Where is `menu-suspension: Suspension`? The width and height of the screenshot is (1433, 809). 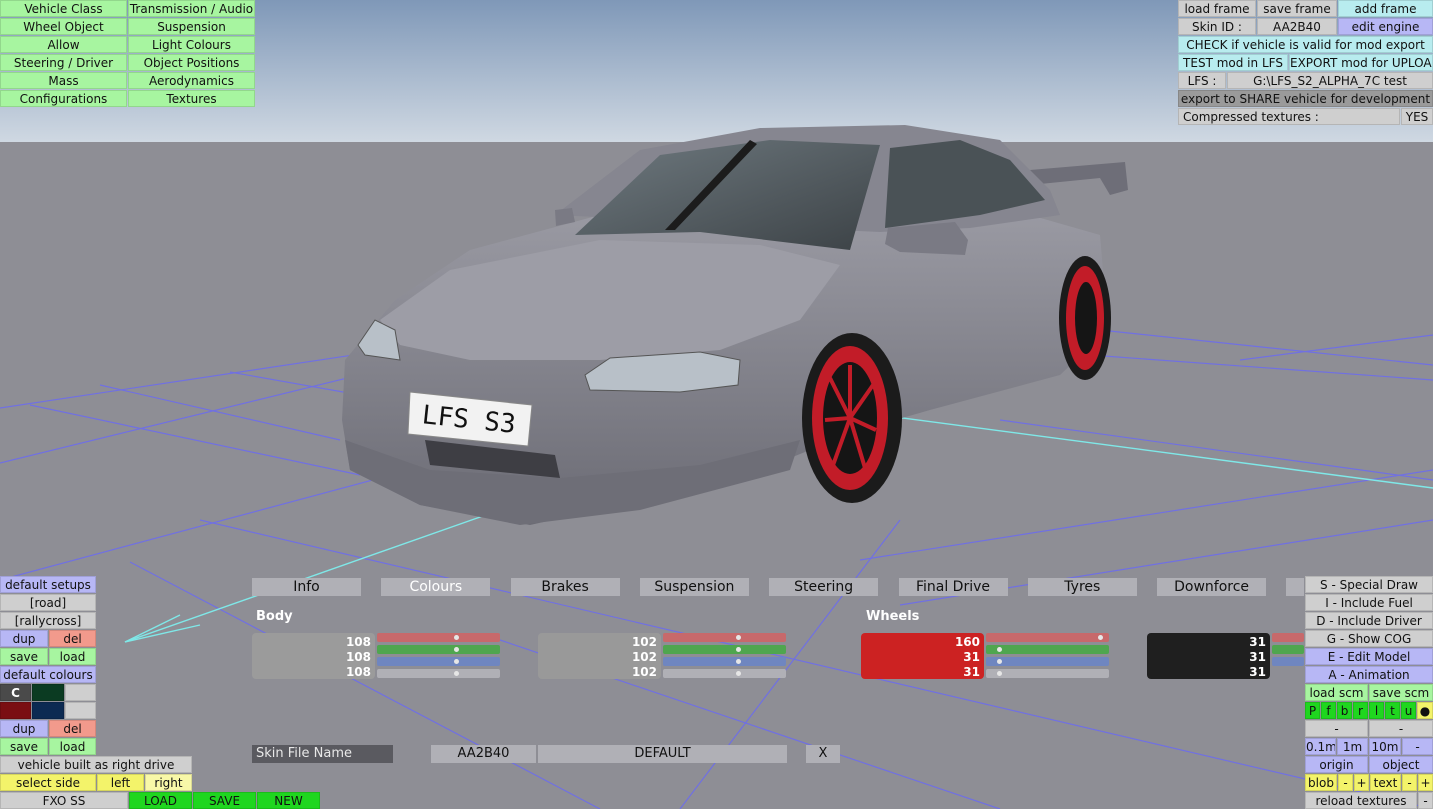
menu-suspension: Suspension is located at coordinates (191, 26).